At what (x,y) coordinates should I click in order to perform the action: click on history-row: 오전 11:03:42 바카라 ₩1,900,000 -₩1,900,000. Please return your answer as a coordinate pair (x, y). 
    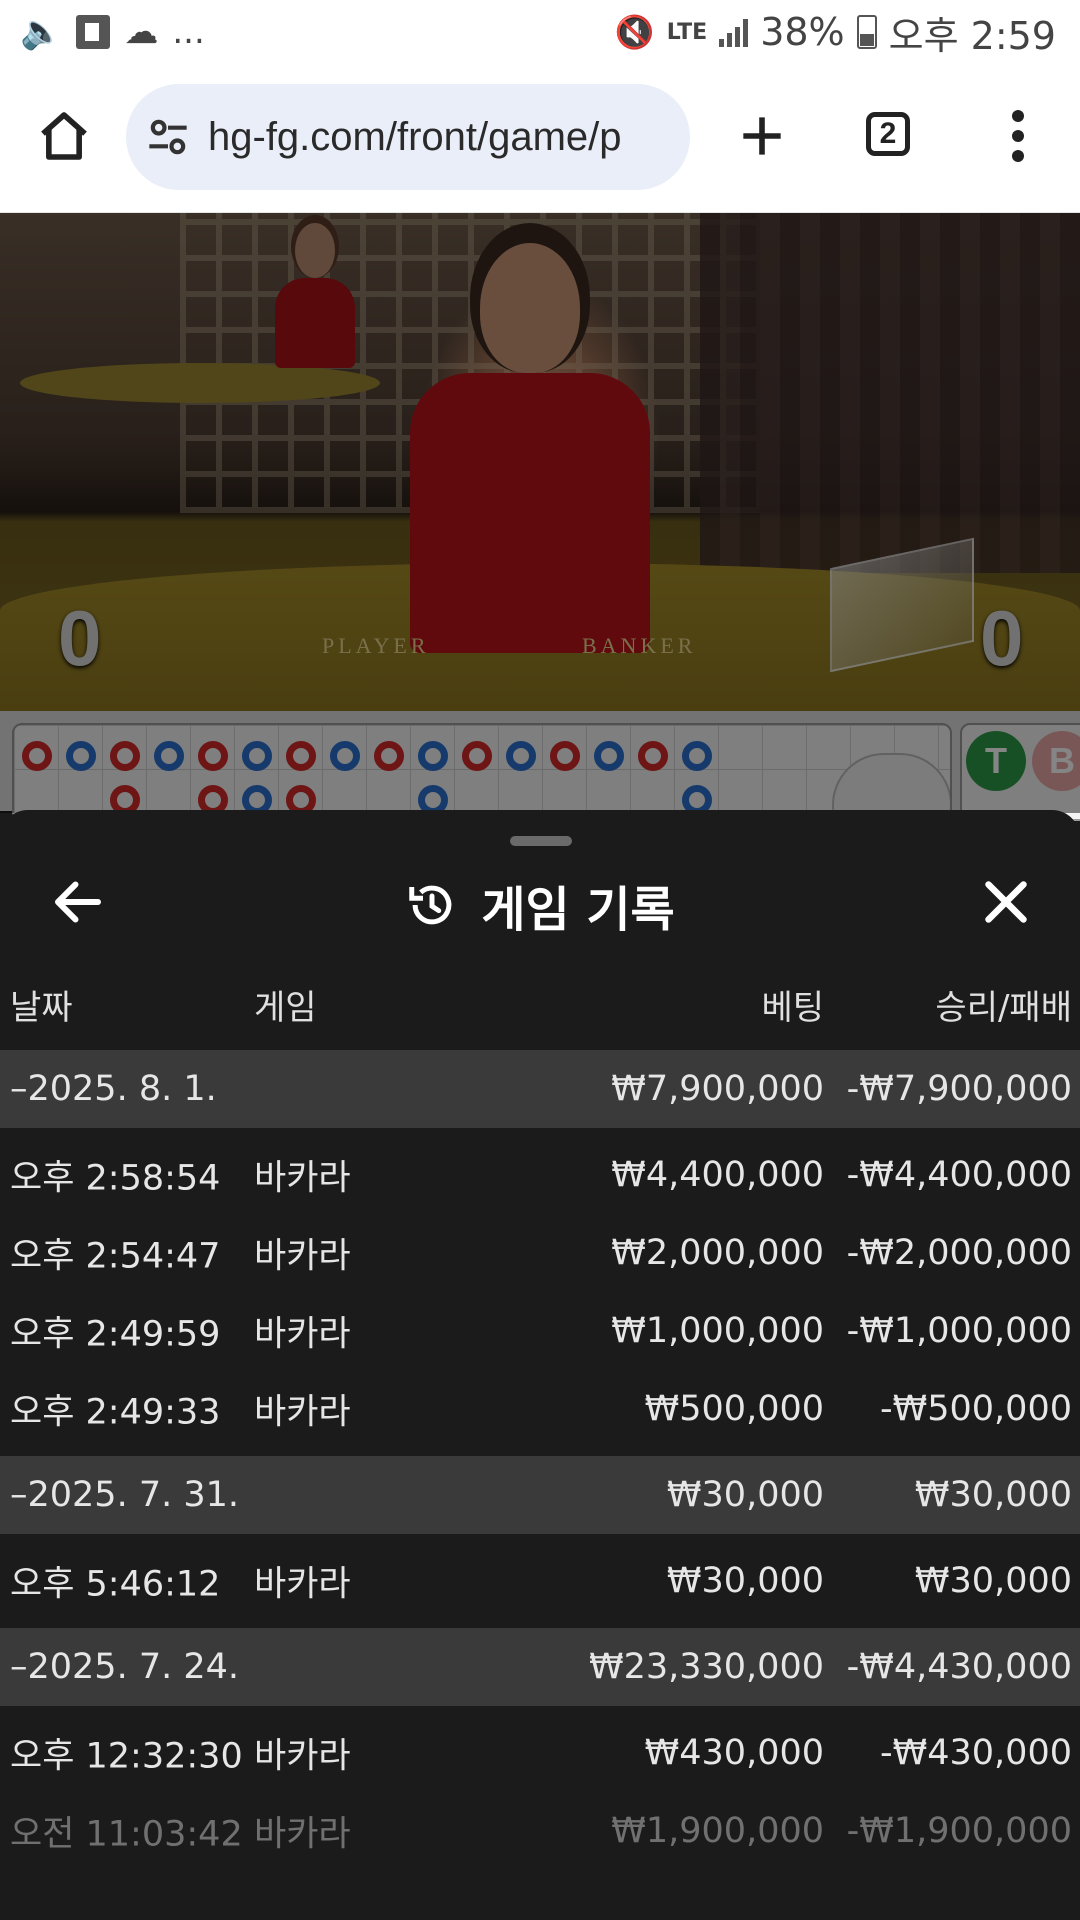
    Looking at the image, I should click on (540, 1831).